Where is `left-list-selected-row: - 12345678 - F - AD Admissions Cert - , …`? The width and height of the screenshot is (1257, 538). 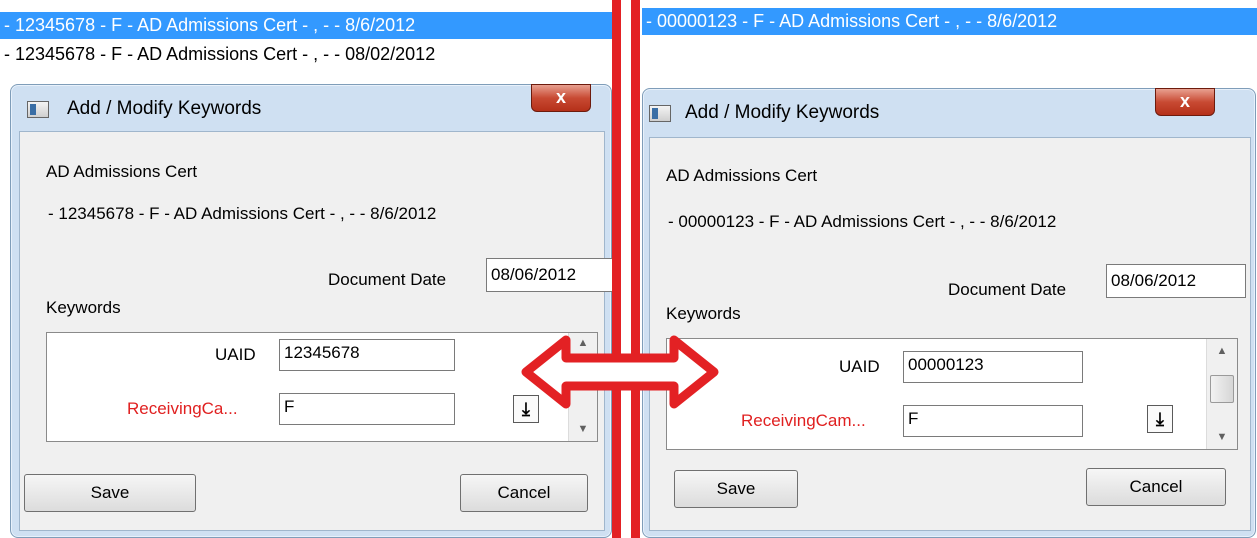
left-list-selected-row: - 12345678 - F - AD Admissions Cert - , … is located at coordinates (307, 25).